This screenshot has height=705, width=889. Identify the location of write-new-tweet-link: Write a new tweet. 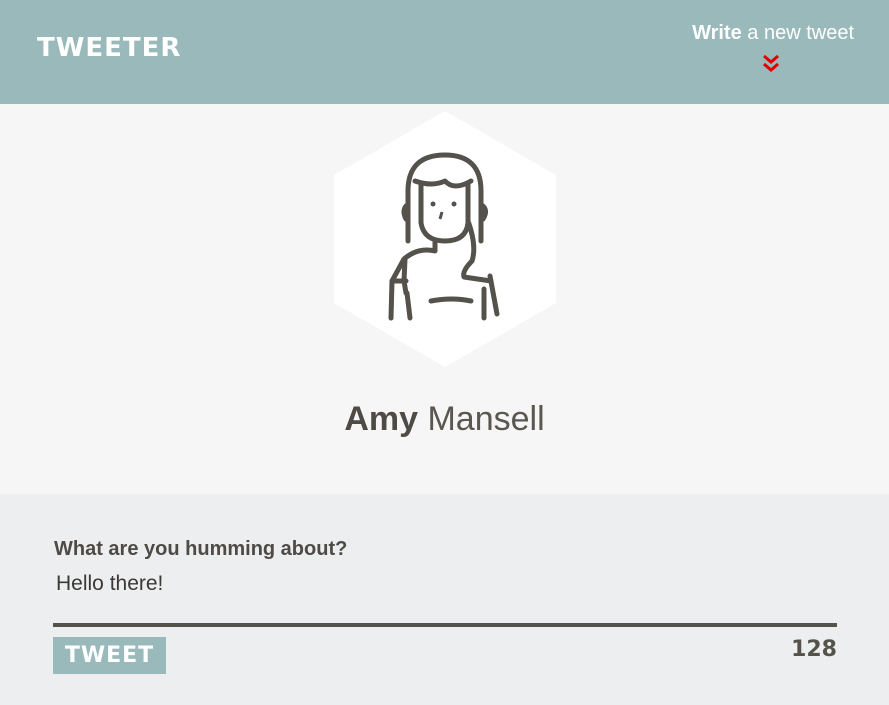
(773, 33).